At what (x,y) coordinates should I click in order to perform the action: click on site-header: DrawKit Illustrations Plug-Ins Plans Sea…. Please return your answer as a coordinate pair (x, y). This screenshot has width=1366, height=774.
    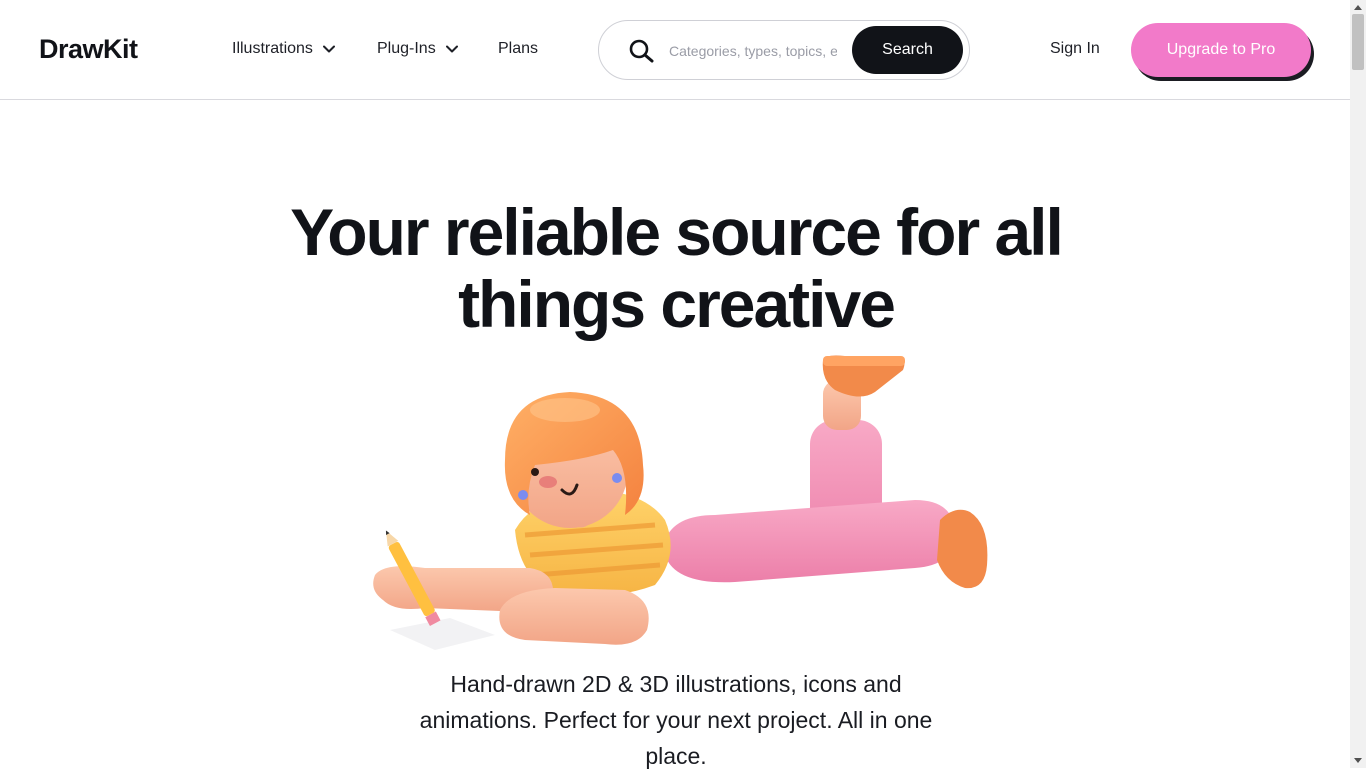
    Looking at the image, I should click on (675, 50).